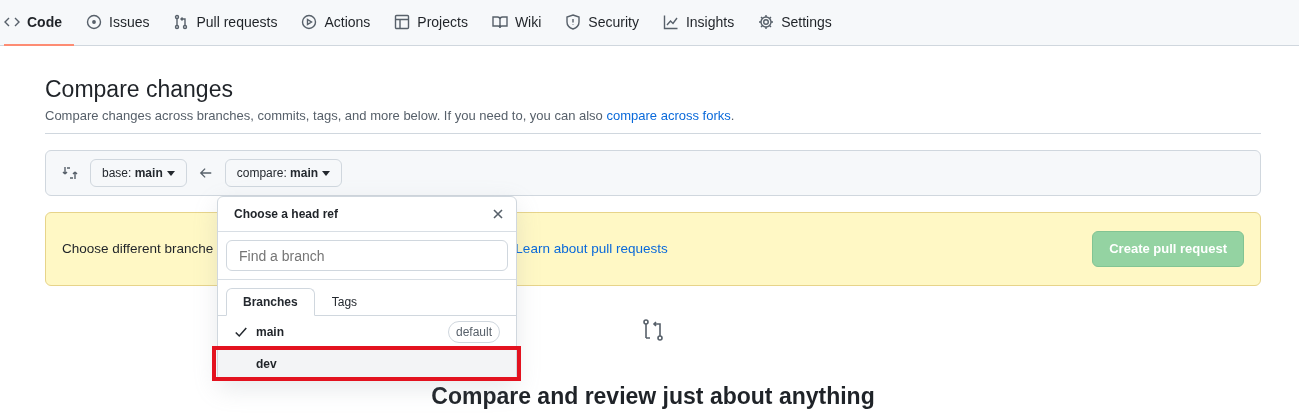  I want to click on book-icon, so click(499, 22).